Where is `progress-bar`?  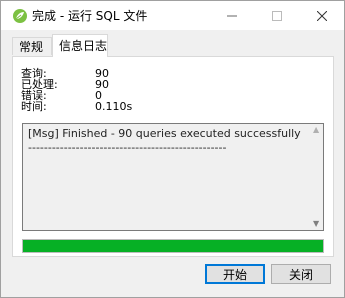
progress-bar is located at coordinates (173, 246).